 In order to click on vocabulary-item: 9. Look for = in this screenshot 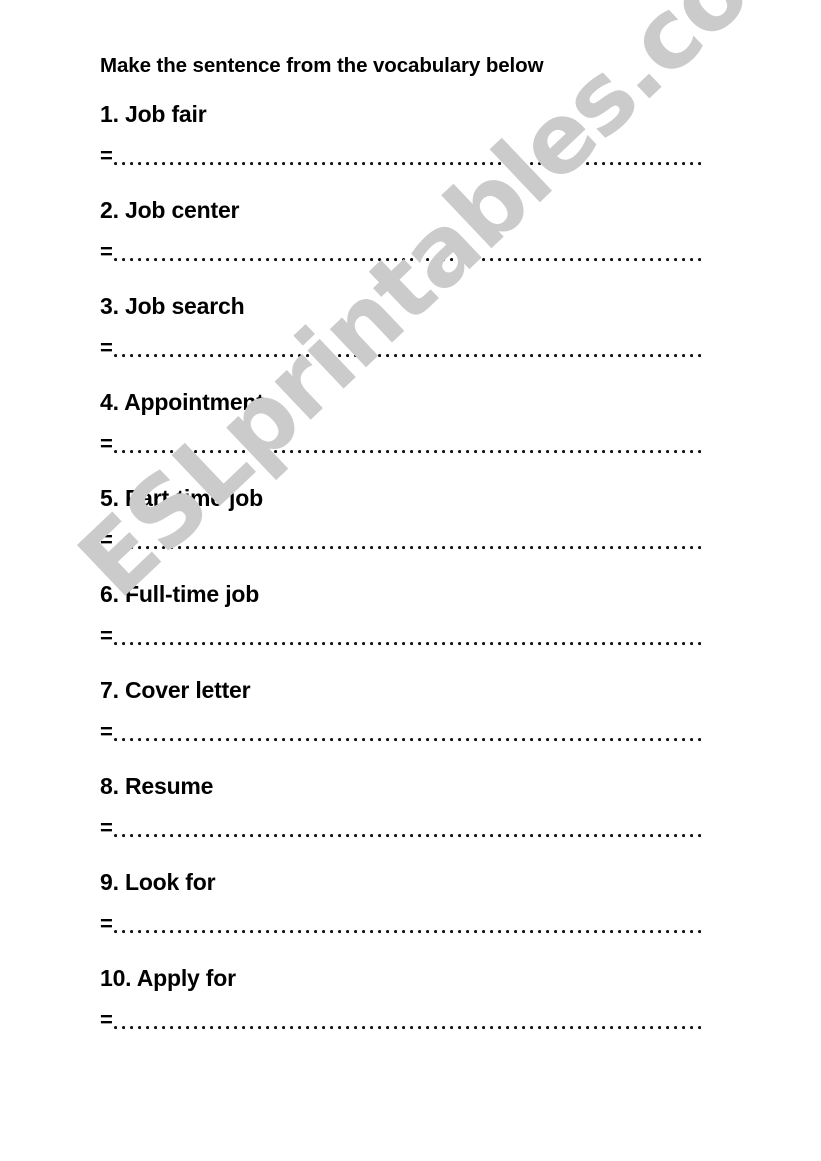, I will do `click(410, 916)`.